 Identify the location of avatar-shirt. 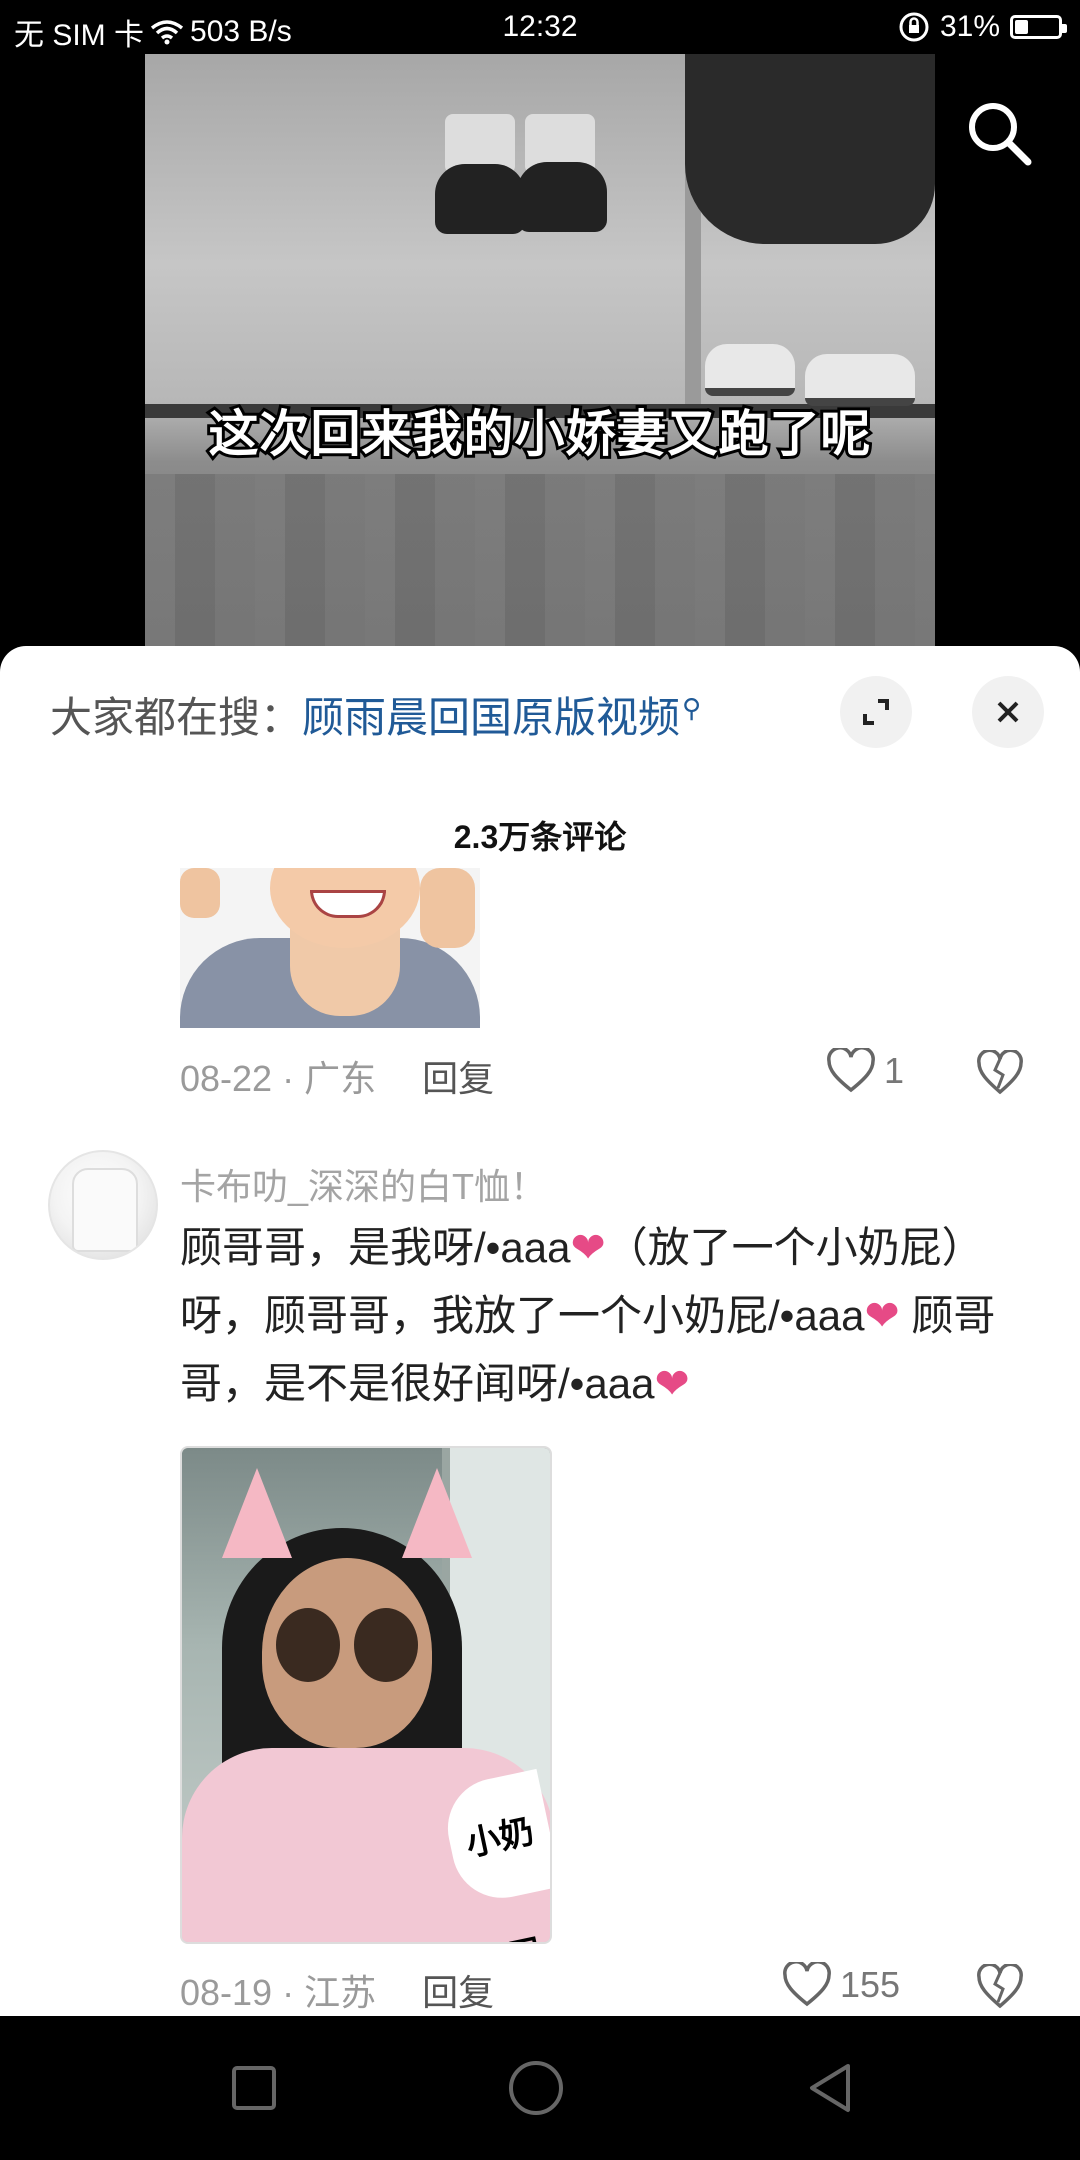
(105, 1210).